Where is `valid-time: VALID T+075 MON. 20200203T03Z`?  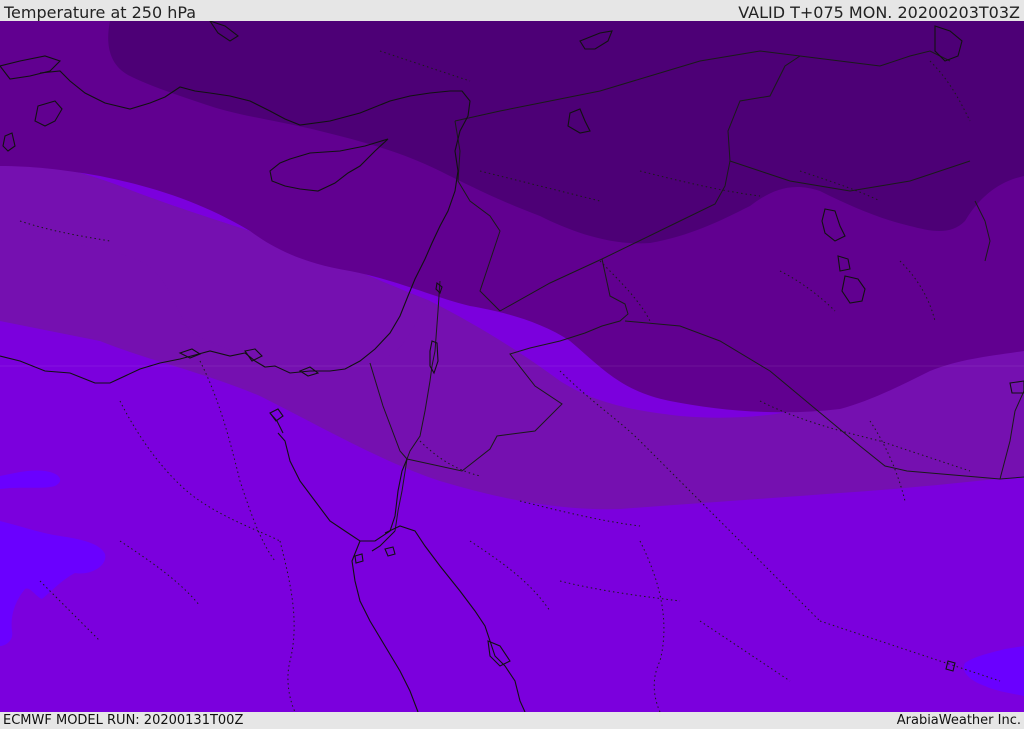 valid-time: VALID T+075 MON. 20200203T03Z is located at coordinates (879, 12).